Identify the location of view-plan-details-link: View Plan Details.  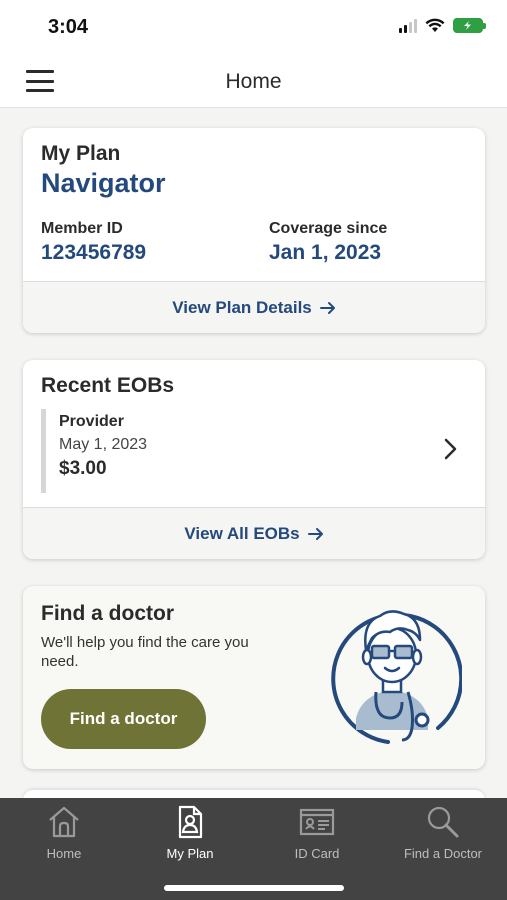
(254, 307).